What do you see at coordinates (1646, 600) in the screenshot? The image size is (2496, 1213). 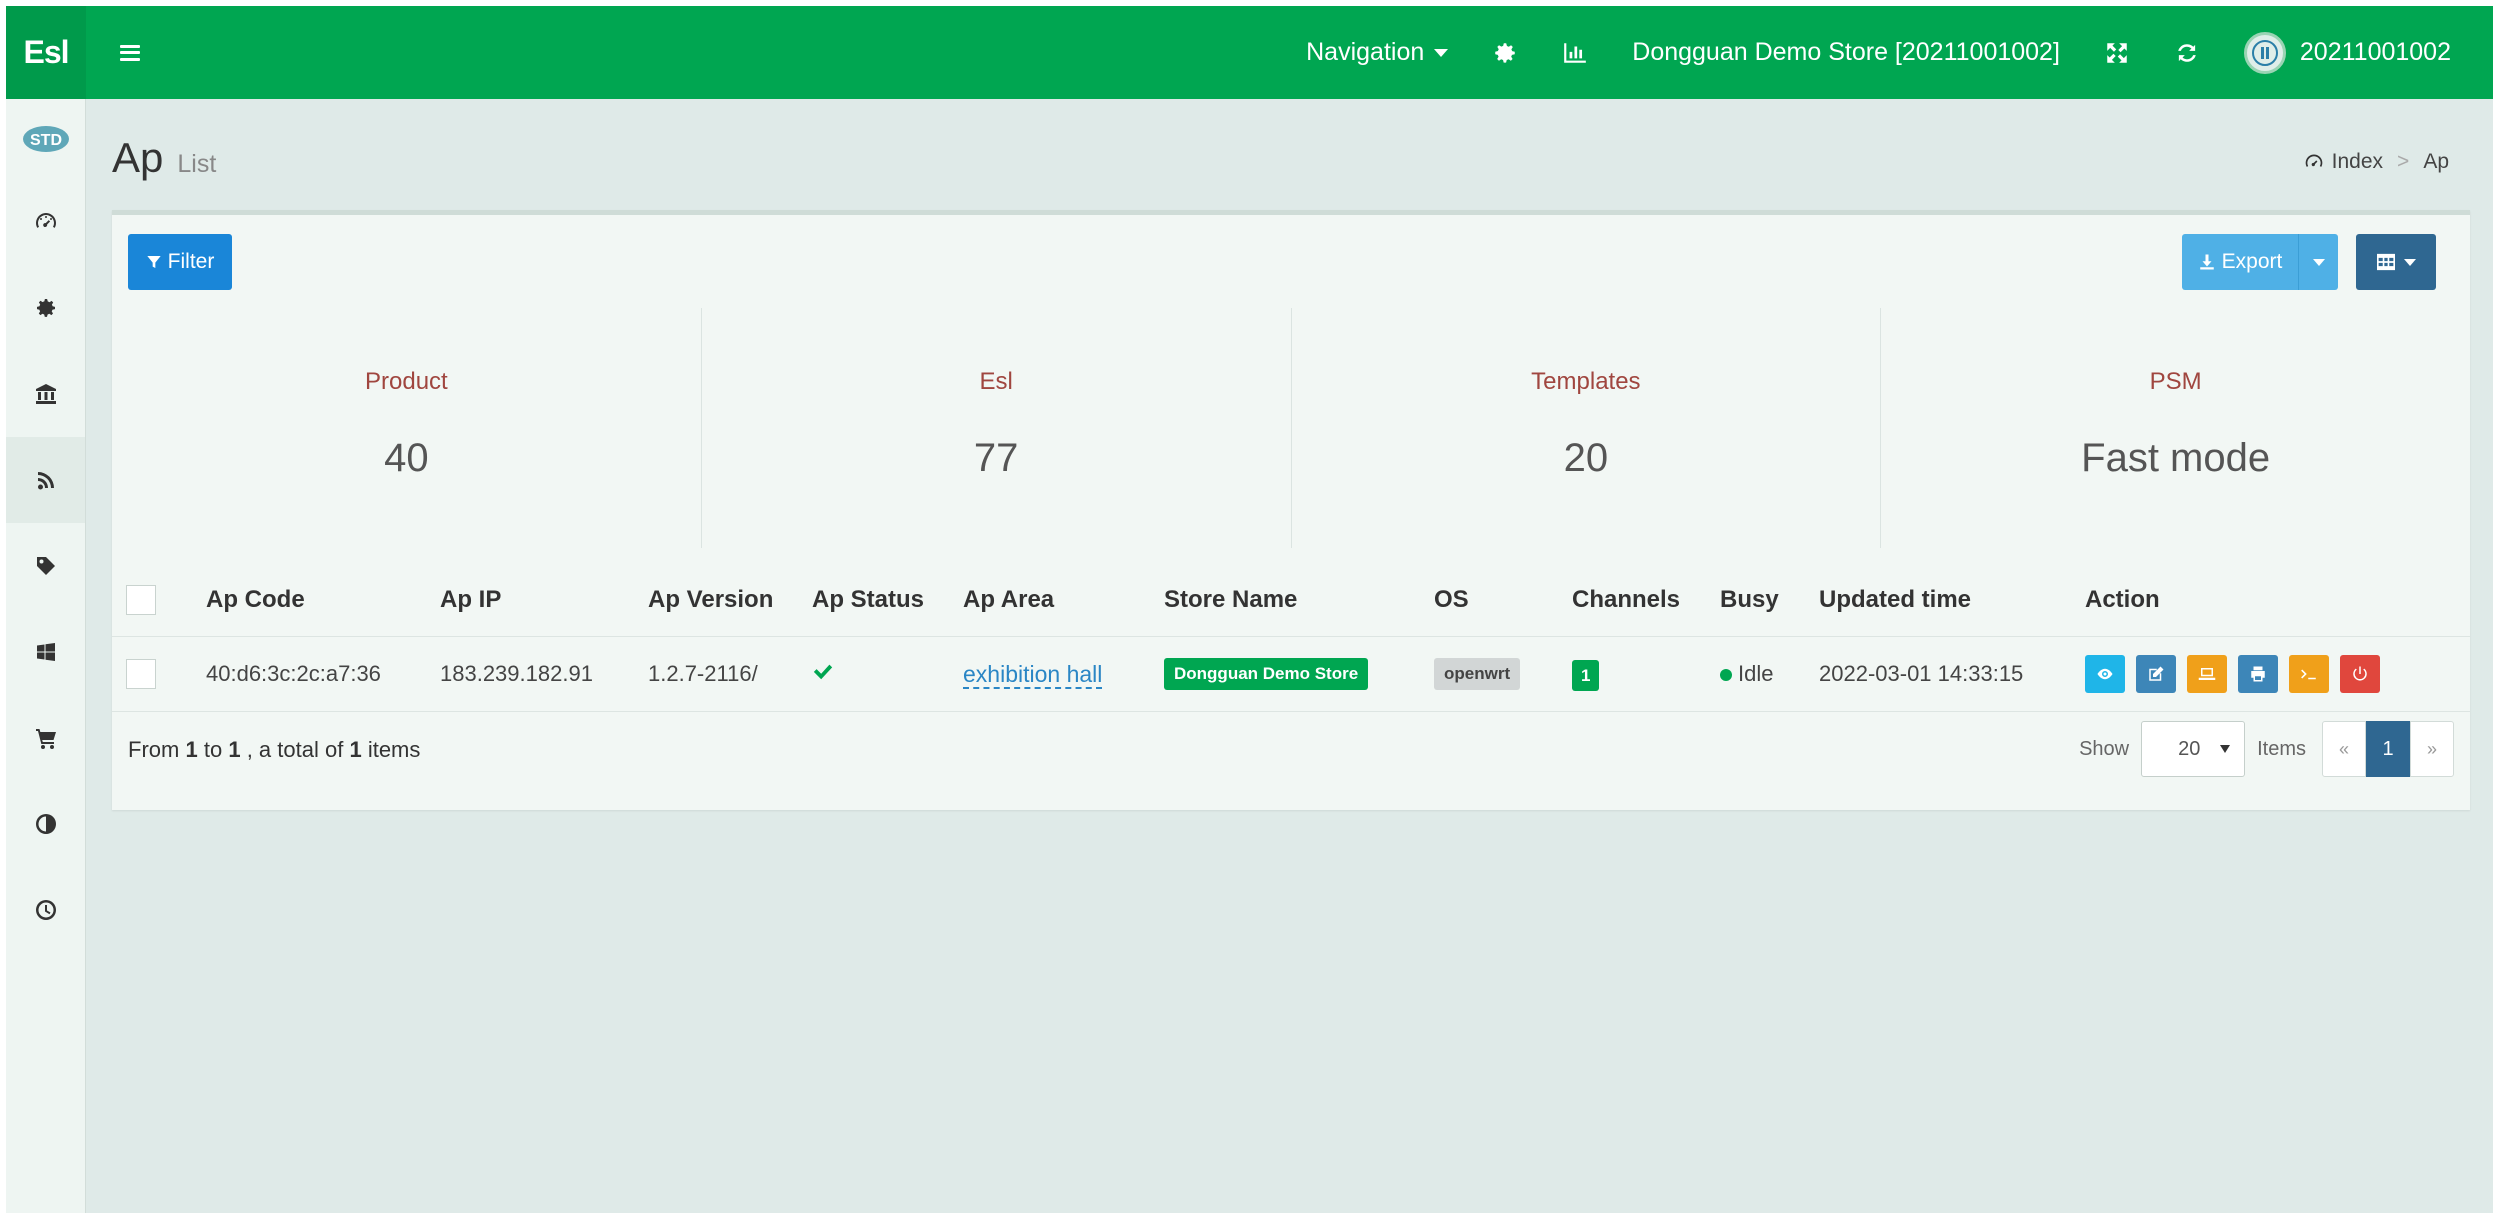 I see `column-header-channels: Channels` at bounding box center [1646, 600].